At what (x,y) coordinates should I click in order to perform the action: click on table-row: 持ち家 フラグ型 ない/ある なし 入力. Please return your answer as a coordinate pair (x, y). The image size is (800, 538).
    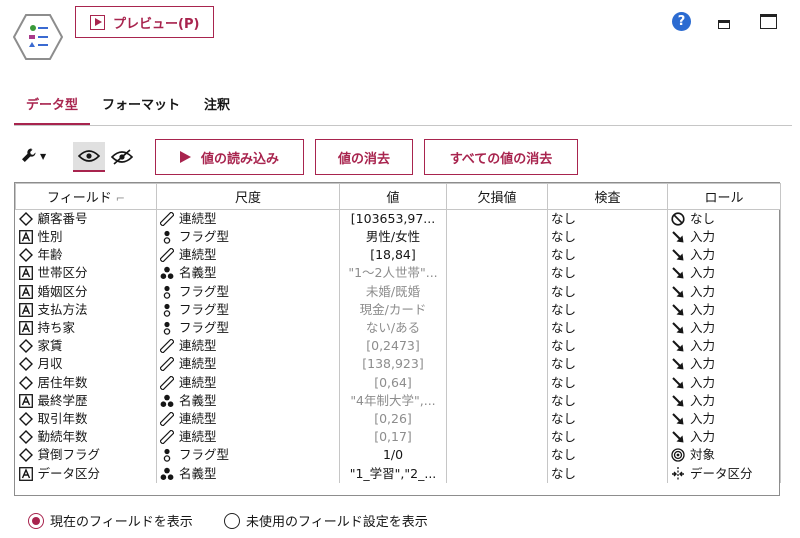
    Looking at the image, I should click on (398, 328).